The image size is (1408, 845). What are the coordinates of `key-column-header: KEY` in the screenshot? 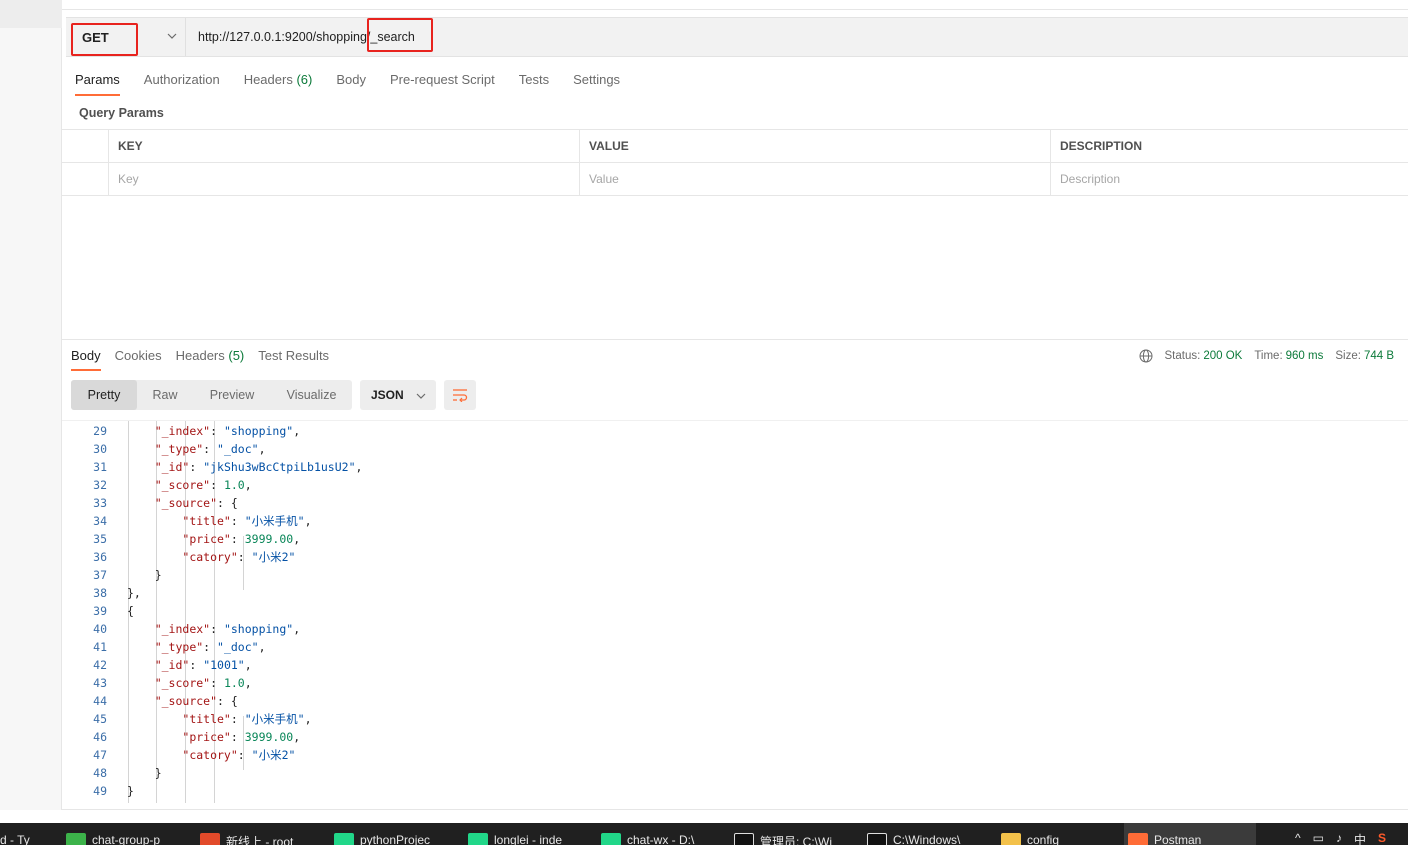 It's located at (343, 146).